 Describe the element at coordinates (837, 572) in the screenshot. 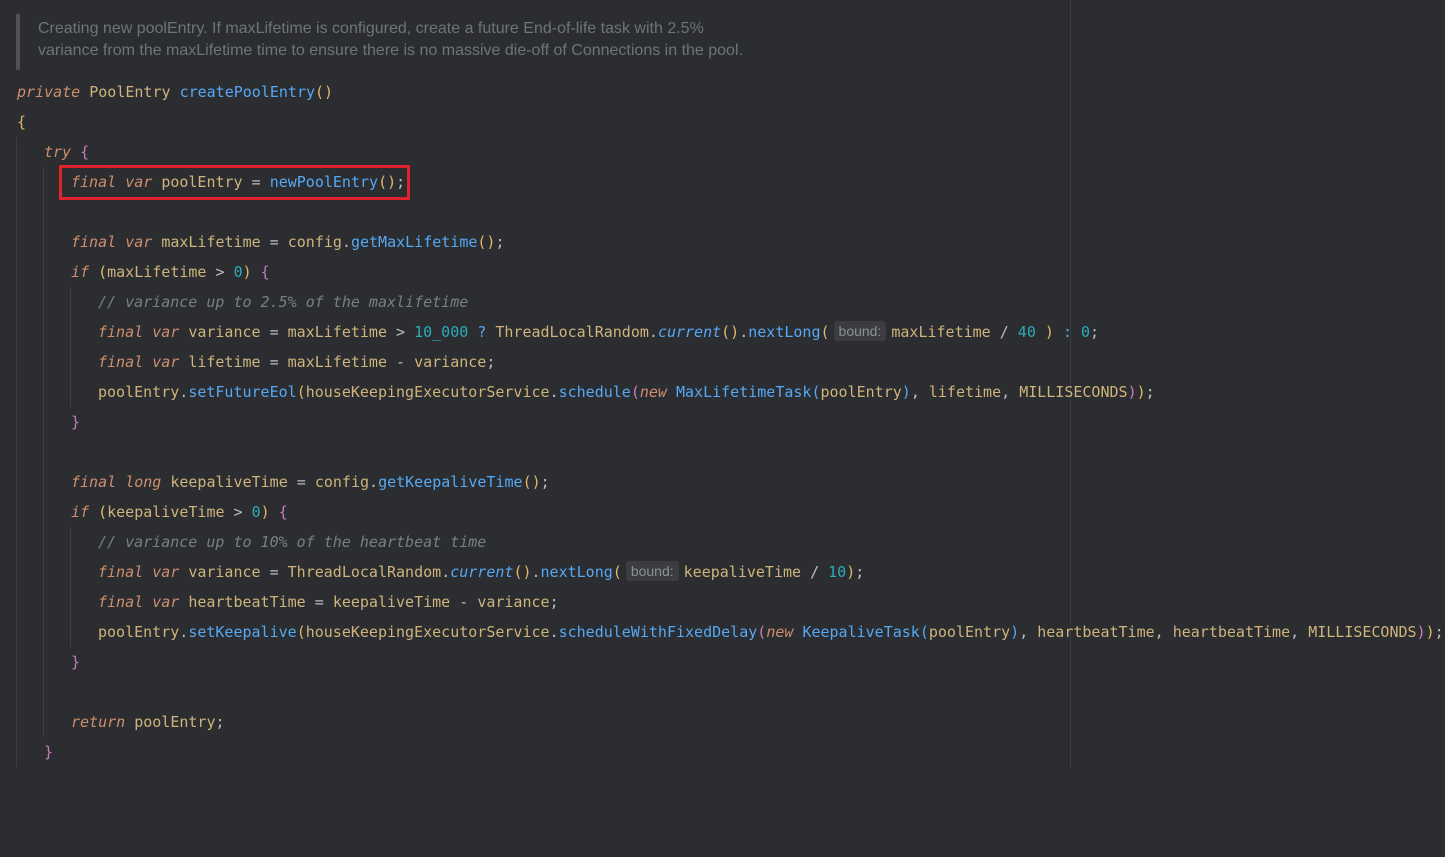

I see `number: 10` at that location.